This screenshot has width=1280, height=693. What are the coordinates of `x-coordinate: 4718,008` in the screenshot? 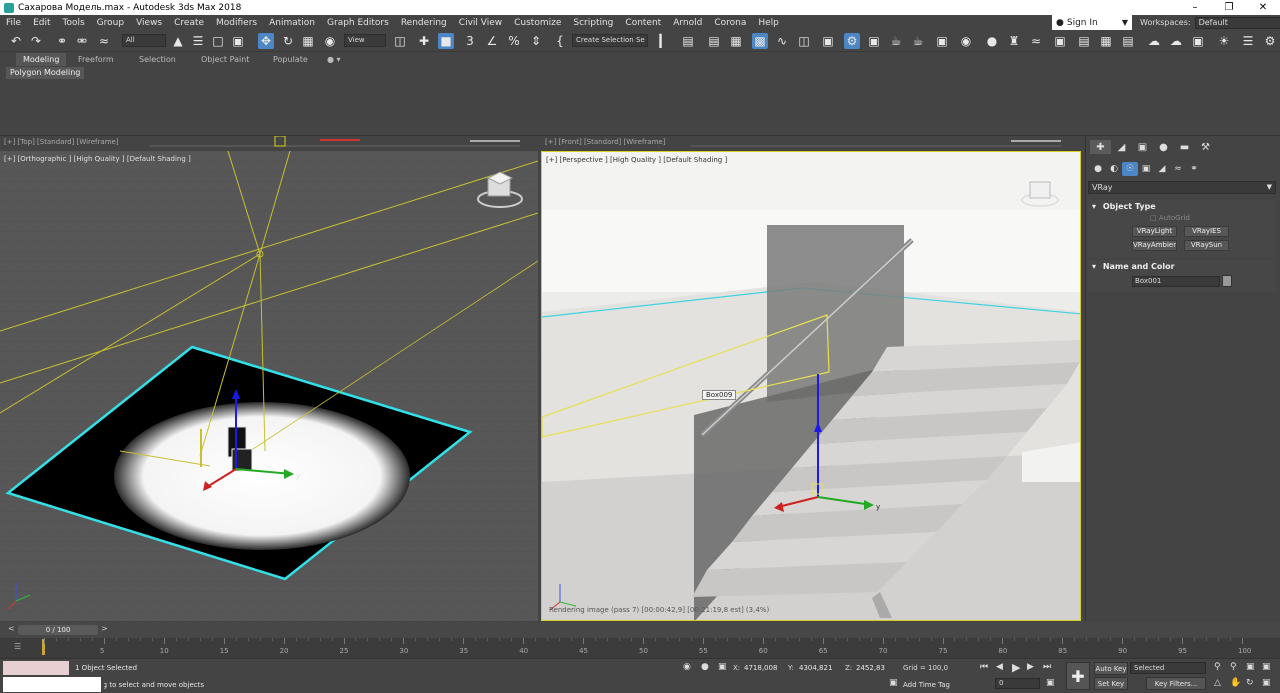 It's located at (762, 668).